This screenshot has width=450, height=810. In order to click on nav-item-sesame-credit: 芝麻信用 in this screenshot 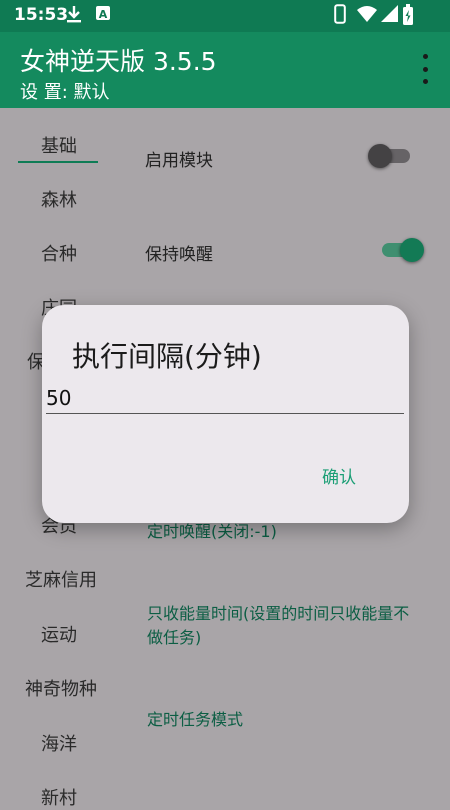, I will do `click(61, 579)`.